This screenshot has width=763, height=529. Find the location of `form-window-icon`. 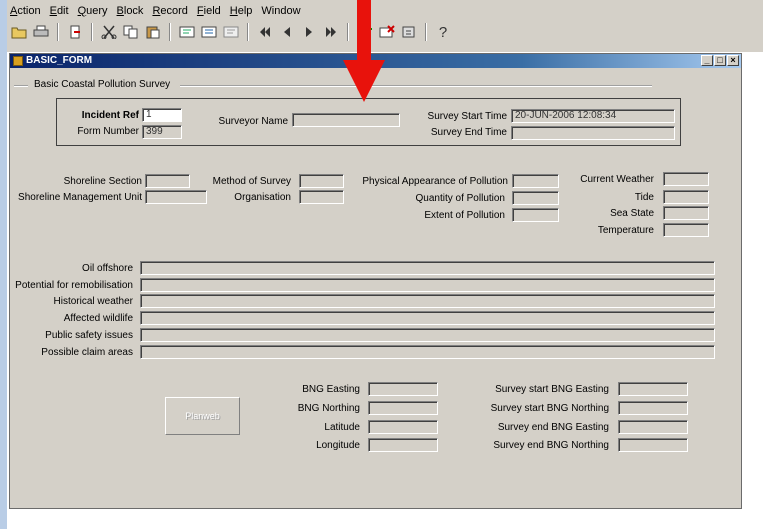

form-window-icon is located at coordinates (18, 61).